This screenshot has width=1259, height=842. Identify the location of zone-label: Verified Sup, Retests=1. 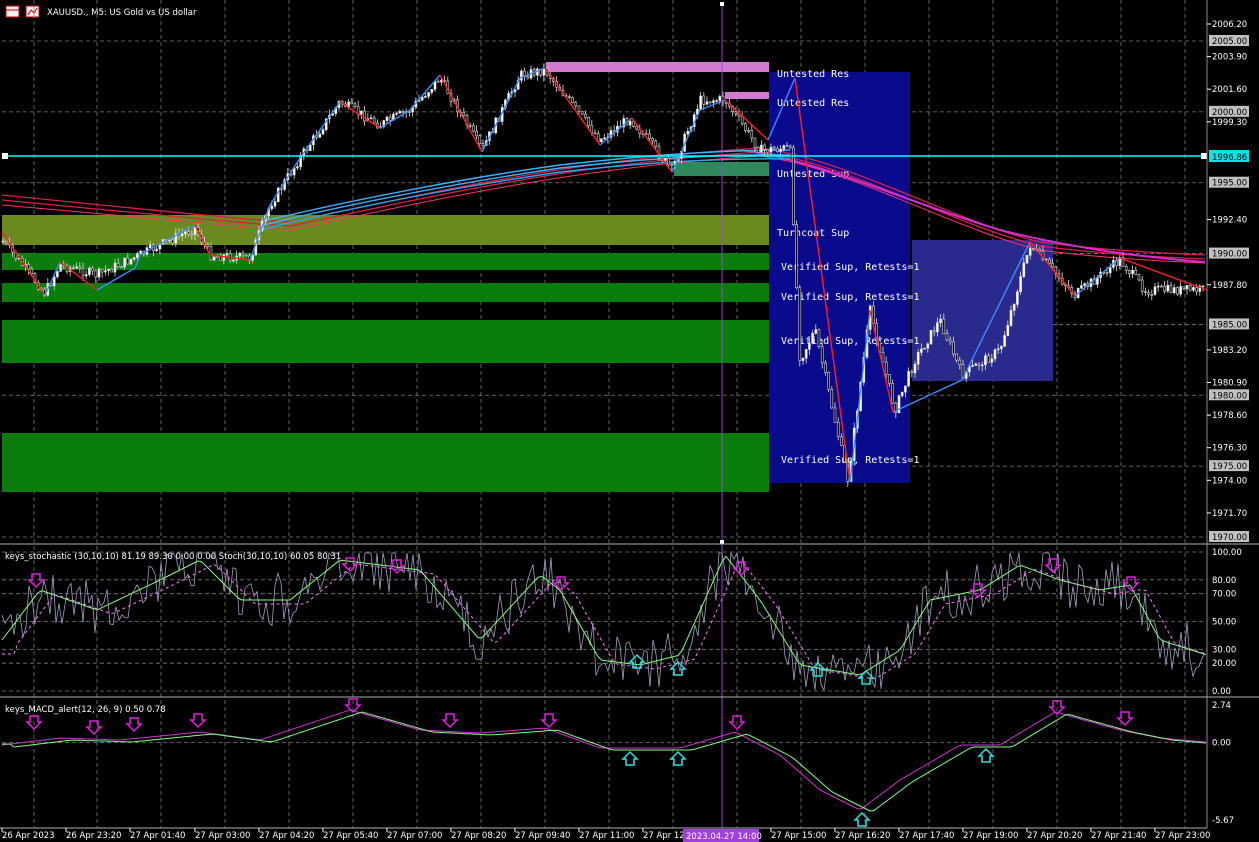
(850, 267).